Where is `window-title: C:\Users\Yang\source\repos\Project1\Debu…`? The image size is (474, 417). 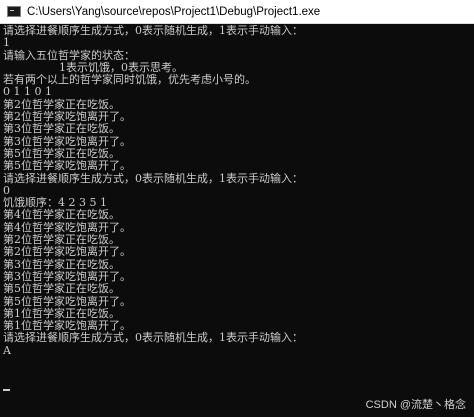 window-title: C:\Users\Yang\source\repos\Project1\Debu… is located at coordinates (174, 11).